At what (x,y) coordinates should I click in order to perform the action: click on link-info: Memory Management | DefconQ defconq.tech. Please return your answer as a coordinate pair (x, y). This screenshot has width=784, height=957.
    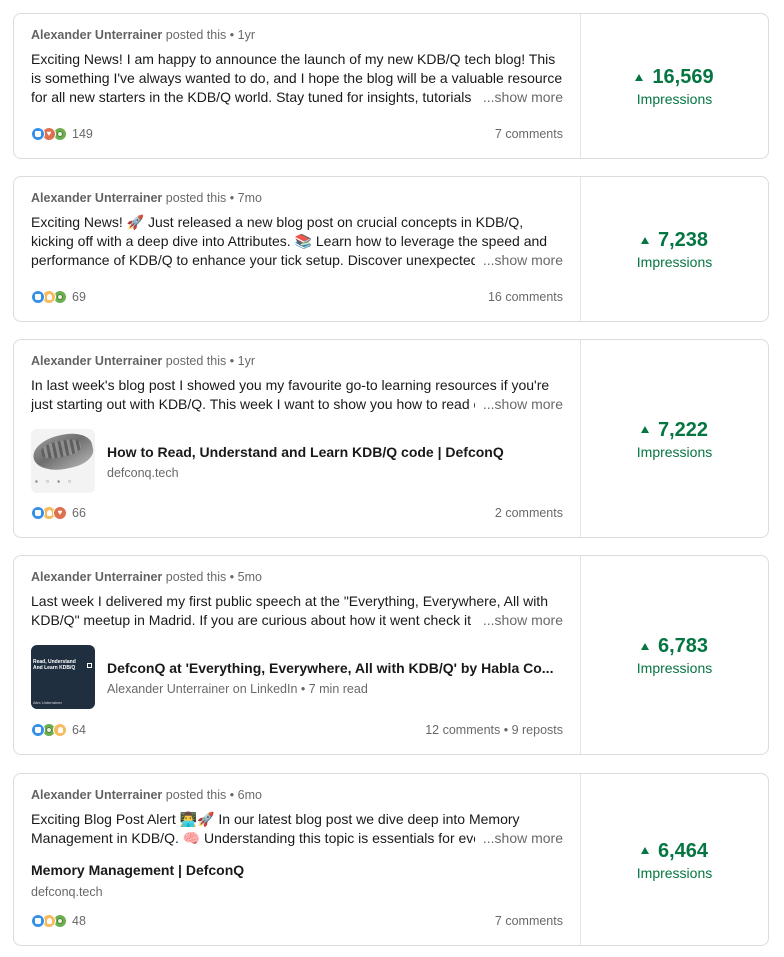
    Looking at the image, I should click on (297, 880).